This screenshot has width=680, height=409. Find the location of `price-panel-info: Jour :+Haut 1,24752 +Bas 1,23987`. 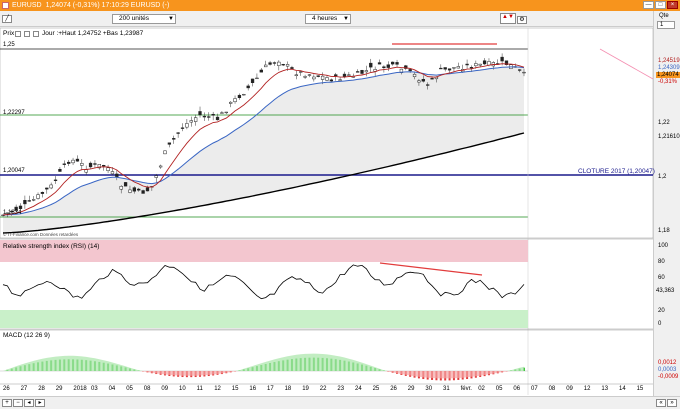

price-panel-info: Jour :+Haut 1,24752 +Bas 1,23987 is located at coordinates (79, 33).